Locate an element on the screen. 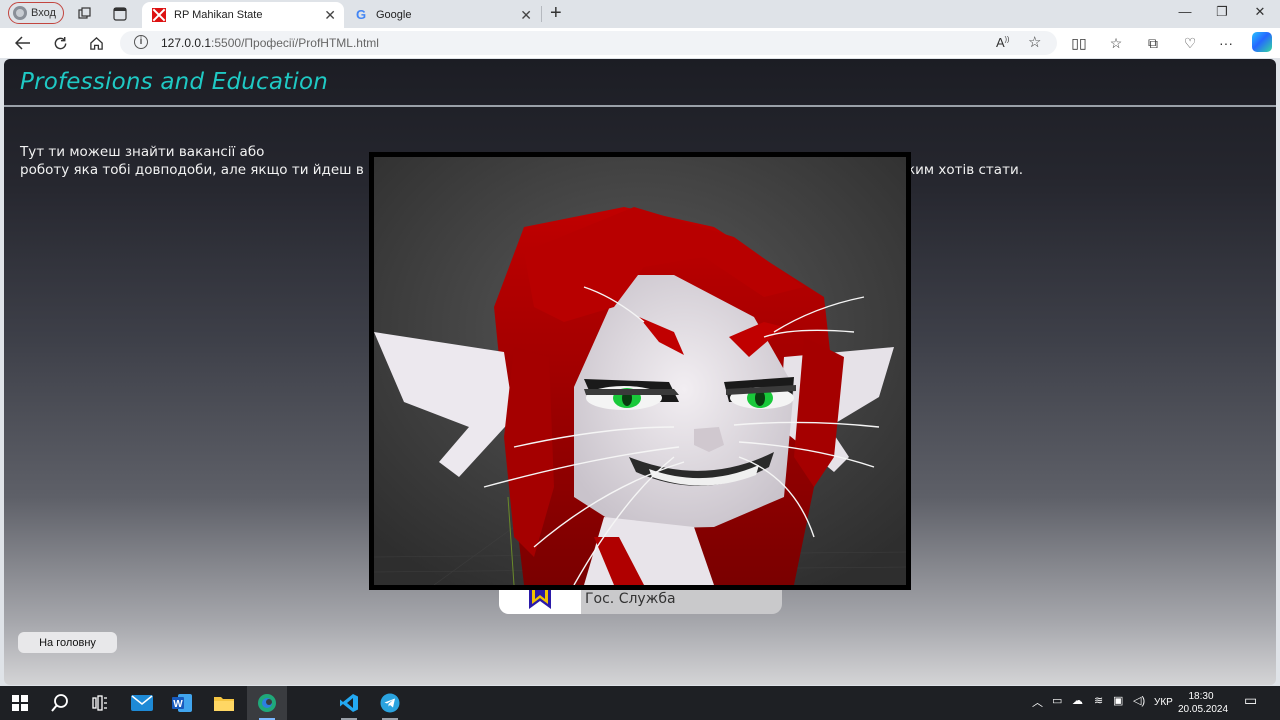  svg-text: W is located at coordinates (178, 704).